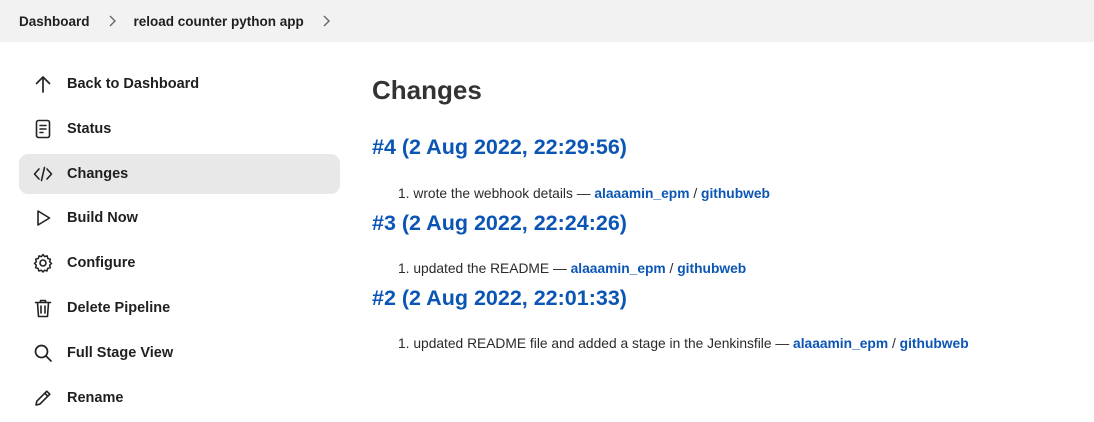 This screenshot has width=1094, height=422. I want to click on sidebar-item-label: Changes, so click(98, 173).